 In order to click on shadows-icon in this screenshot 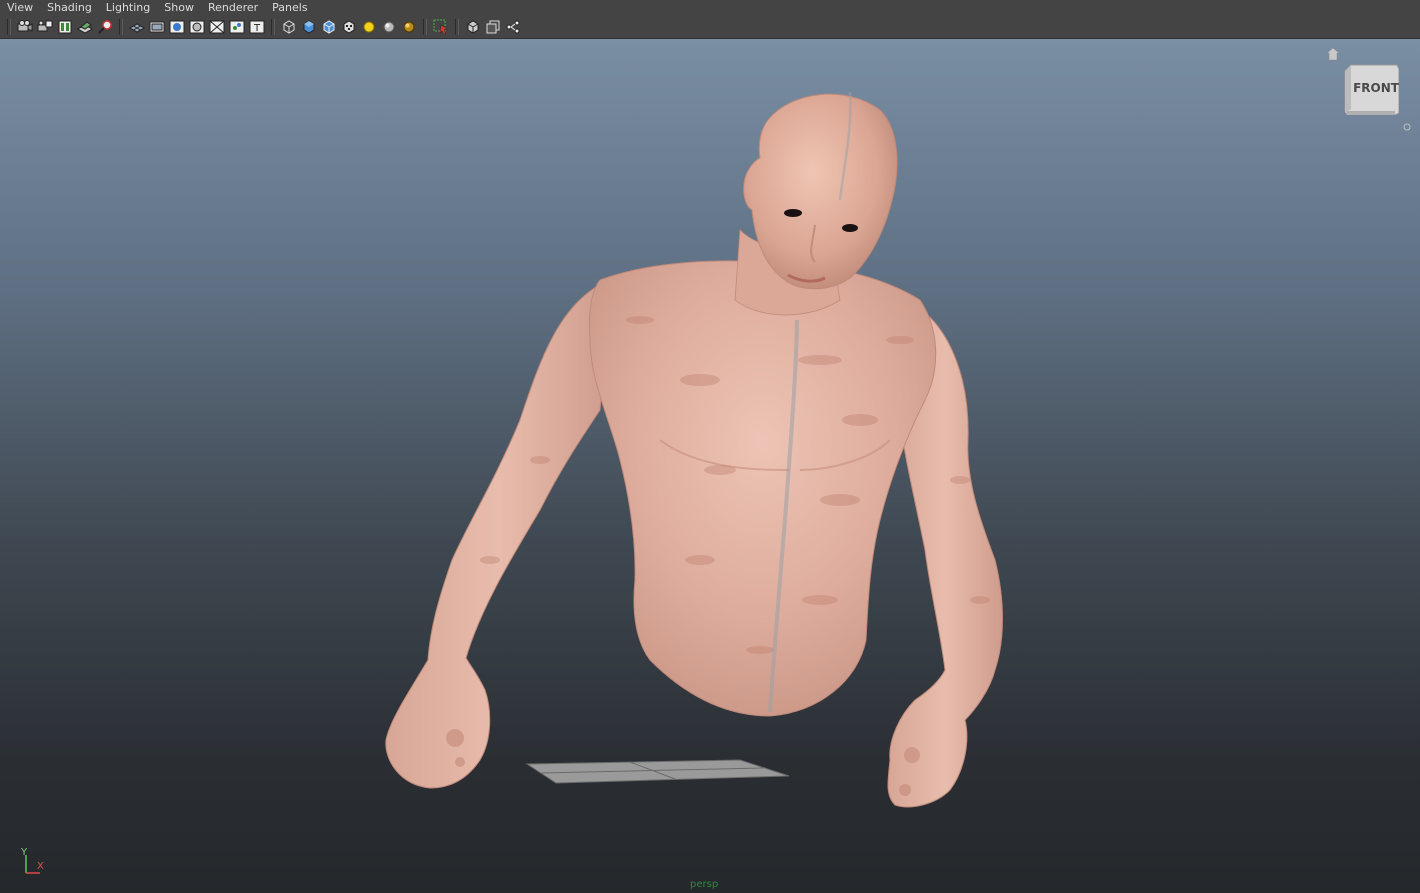, I will do `click(389, 27)`.